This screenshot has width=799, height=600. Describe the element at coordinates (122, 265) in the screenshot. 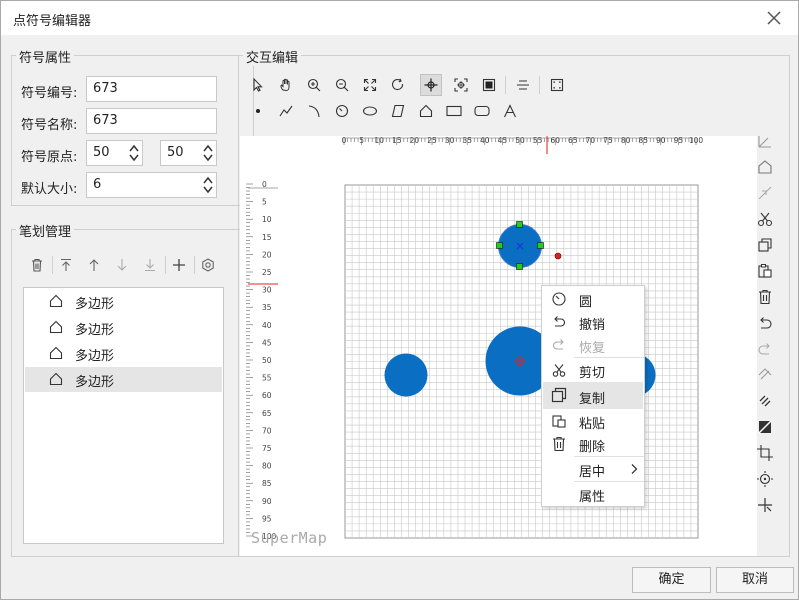

I see `move-down-button` at that location.